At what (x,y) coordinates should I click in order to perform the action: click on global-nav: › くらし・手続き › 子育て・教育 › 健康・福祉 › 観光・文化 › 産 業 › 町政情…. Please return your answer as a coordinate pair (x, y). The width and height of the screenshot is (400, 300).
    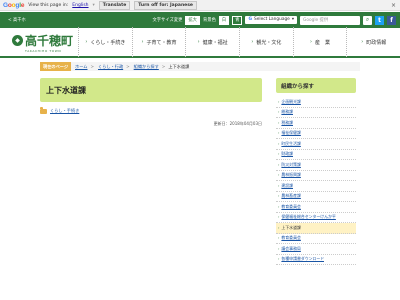
    Looking at the image, I should click on (239, 42).